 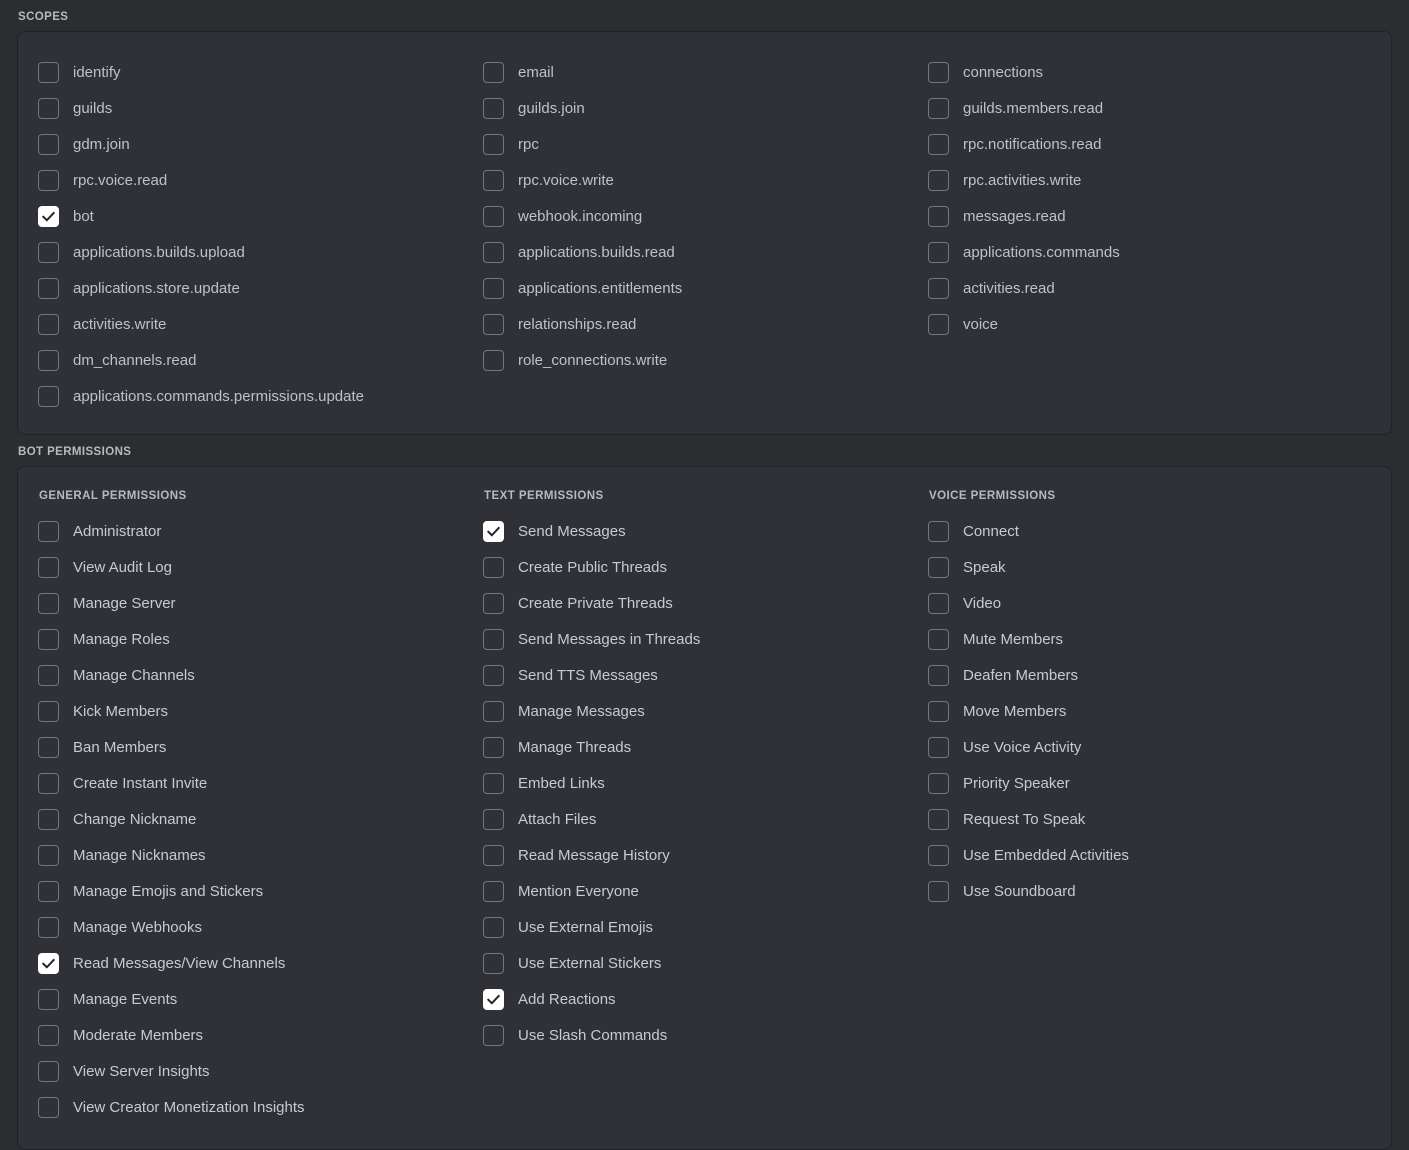 I want to click on general-permission-row: Manage Server, so click(x=260, y=603).